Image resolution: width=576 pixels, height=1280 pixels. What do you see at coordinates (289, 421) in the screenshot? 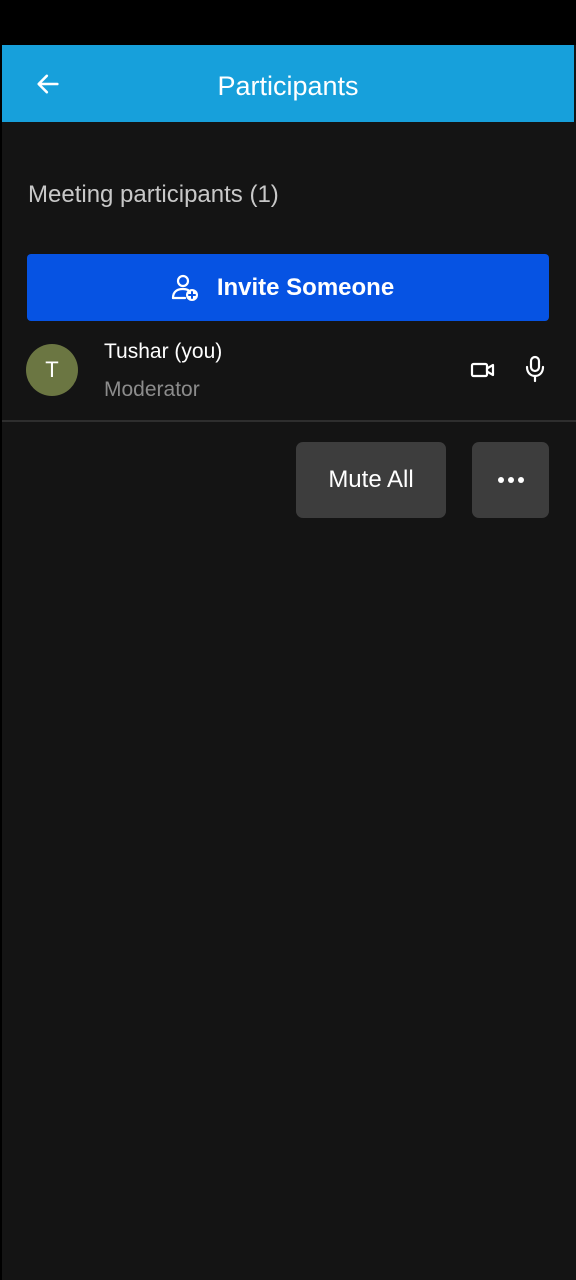
I see `divider` at bounding box center [289, 421].